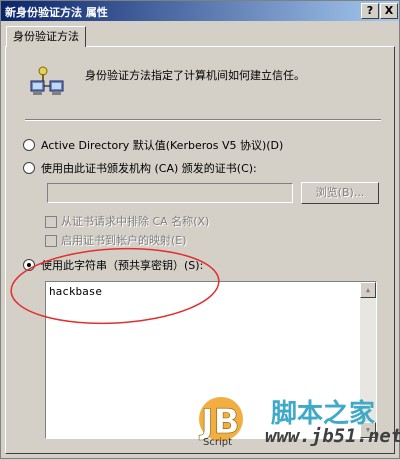  What do you see at coordinates (29, 168) in the screenshot?
I see `ca-certificate-radio` at bounding box center [29, 168].